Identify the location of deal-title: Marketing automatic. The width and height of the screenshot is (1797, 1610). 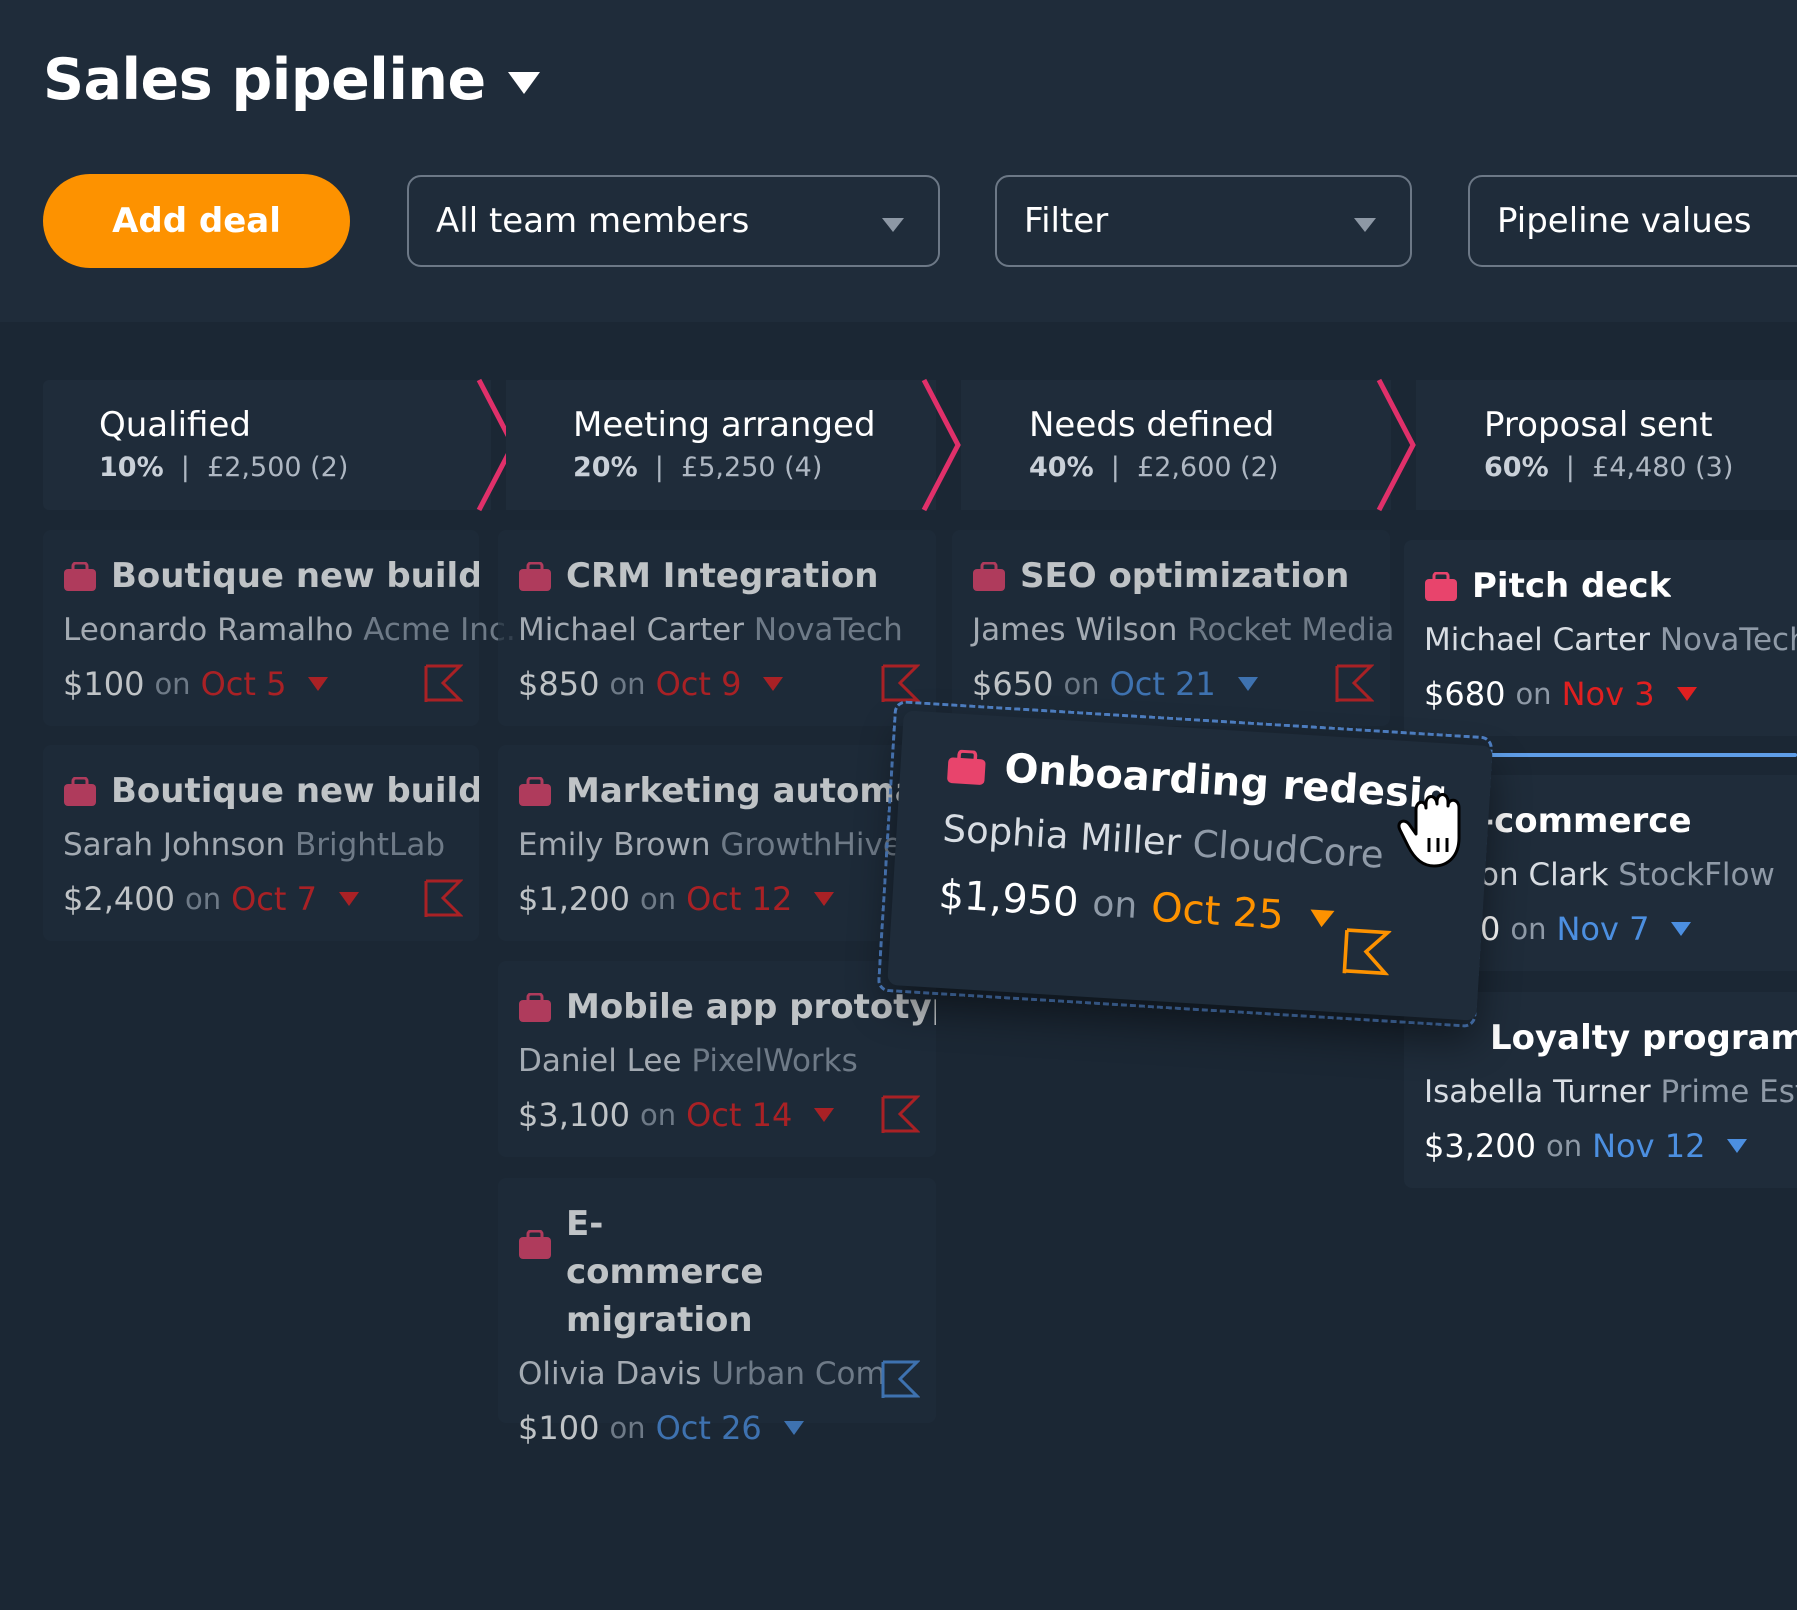
(751, 791).